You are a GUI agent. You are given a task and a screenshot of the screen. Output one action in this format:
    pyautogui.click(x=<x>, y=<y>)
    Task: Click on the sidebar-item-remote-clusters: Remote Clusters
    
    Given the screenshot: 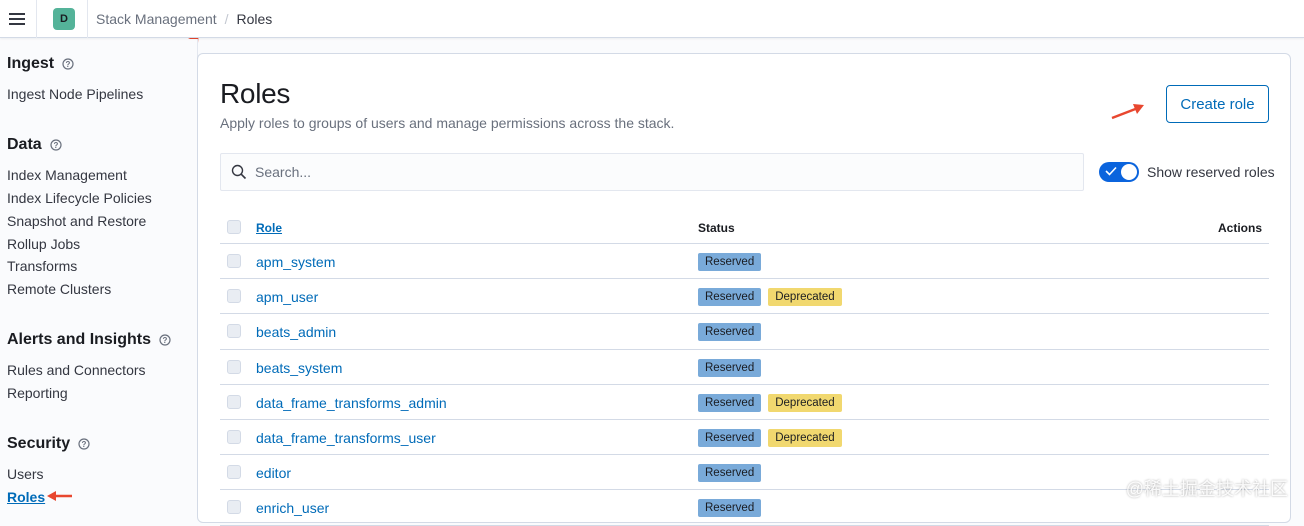 What is the action you would take?
    pyautogui.click(x=59, y=289)
    